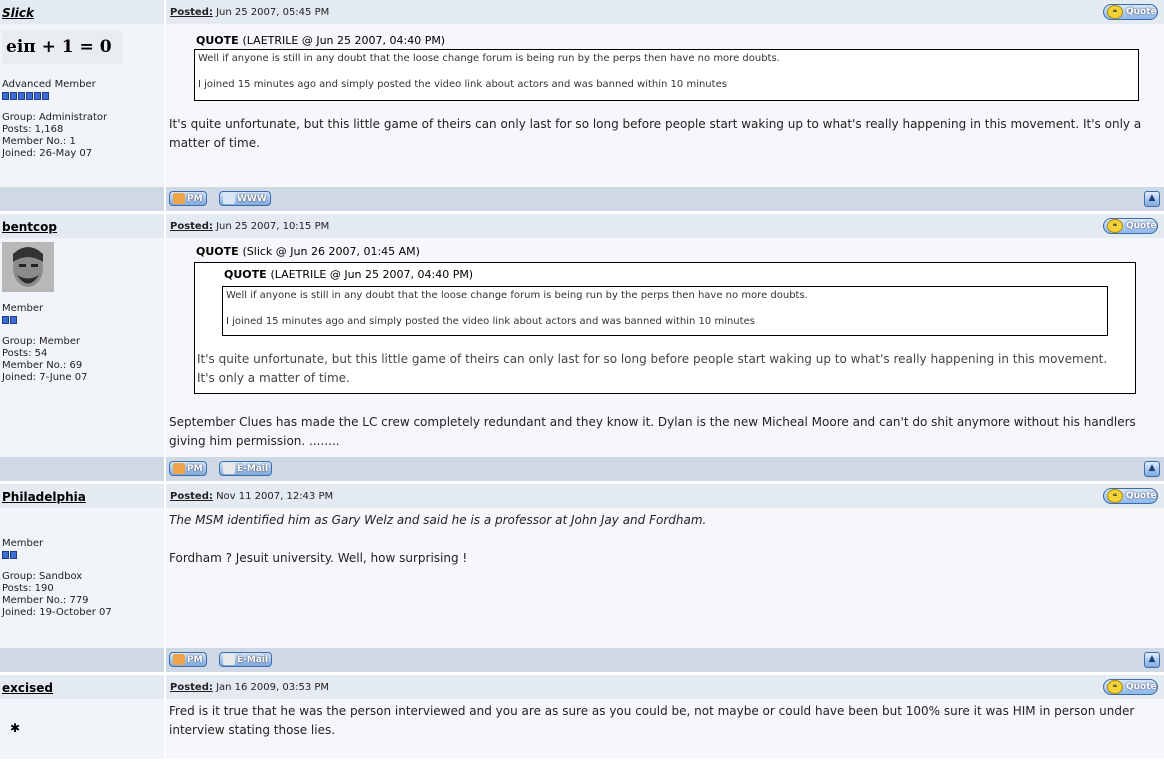  Describe the element at coordinates (308, 251) in the screenshot. I see `quote-title: QUOTE (Slick @ Jun 26 2007, 01:45 AM)` at that location.